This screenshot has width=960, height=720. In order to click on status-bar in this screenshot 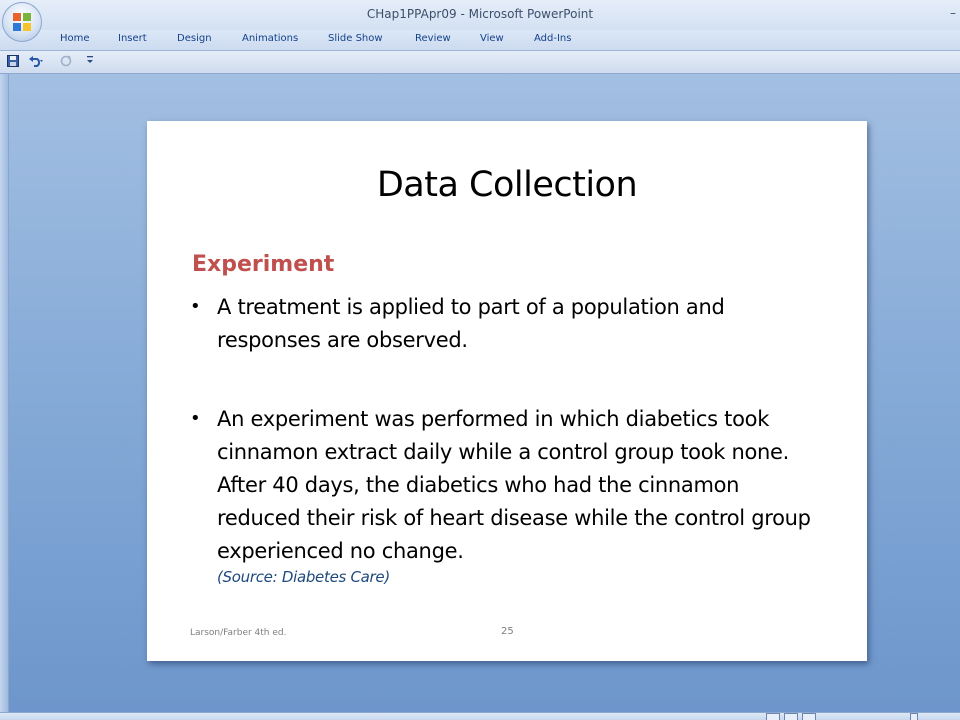, I will do `click(480, 716)`.